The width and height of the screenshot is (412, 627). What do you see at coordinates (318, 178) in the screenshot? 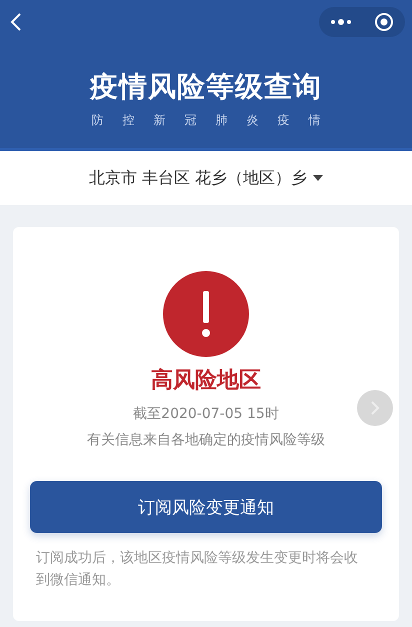
I see `caret-icon` at bounding box center [318, 178].